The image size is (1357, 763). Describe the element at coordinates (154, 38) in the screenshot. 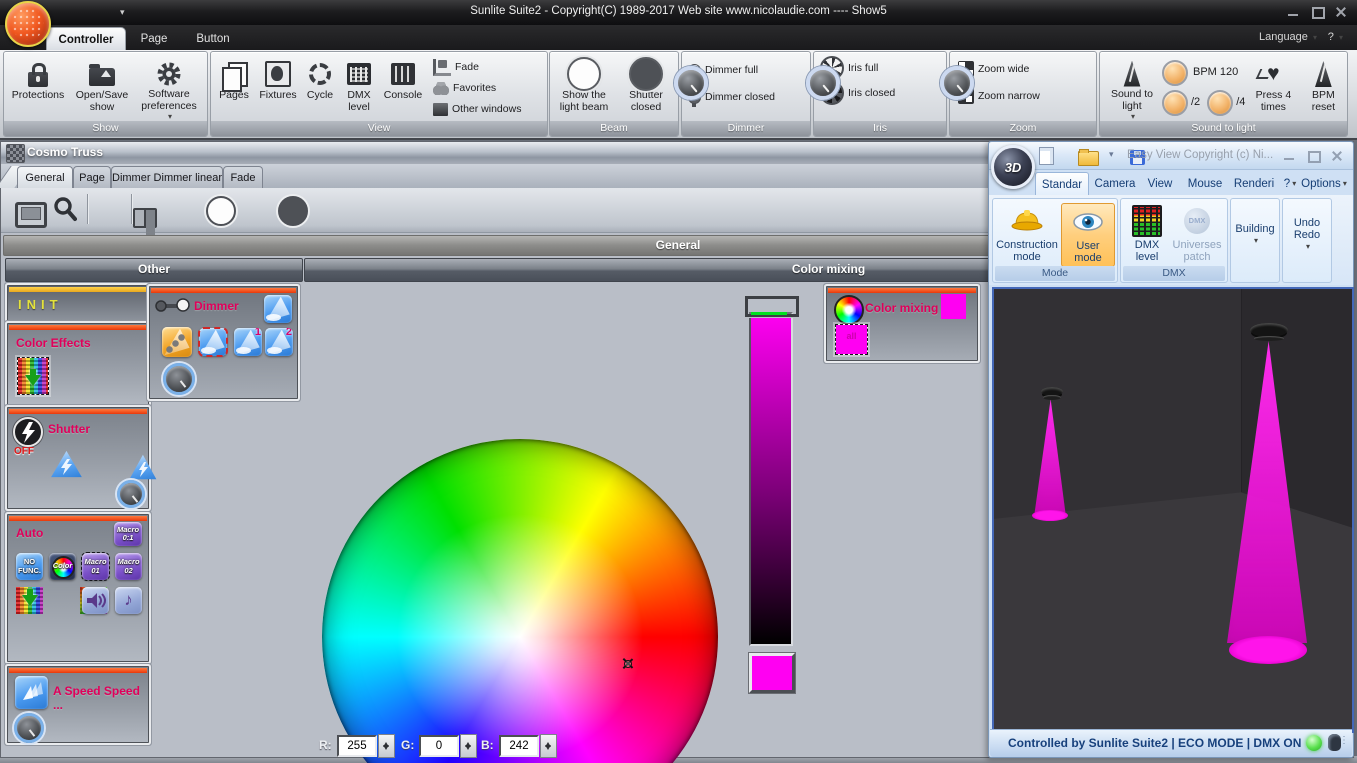

I see `tab-page: Page` at that location.